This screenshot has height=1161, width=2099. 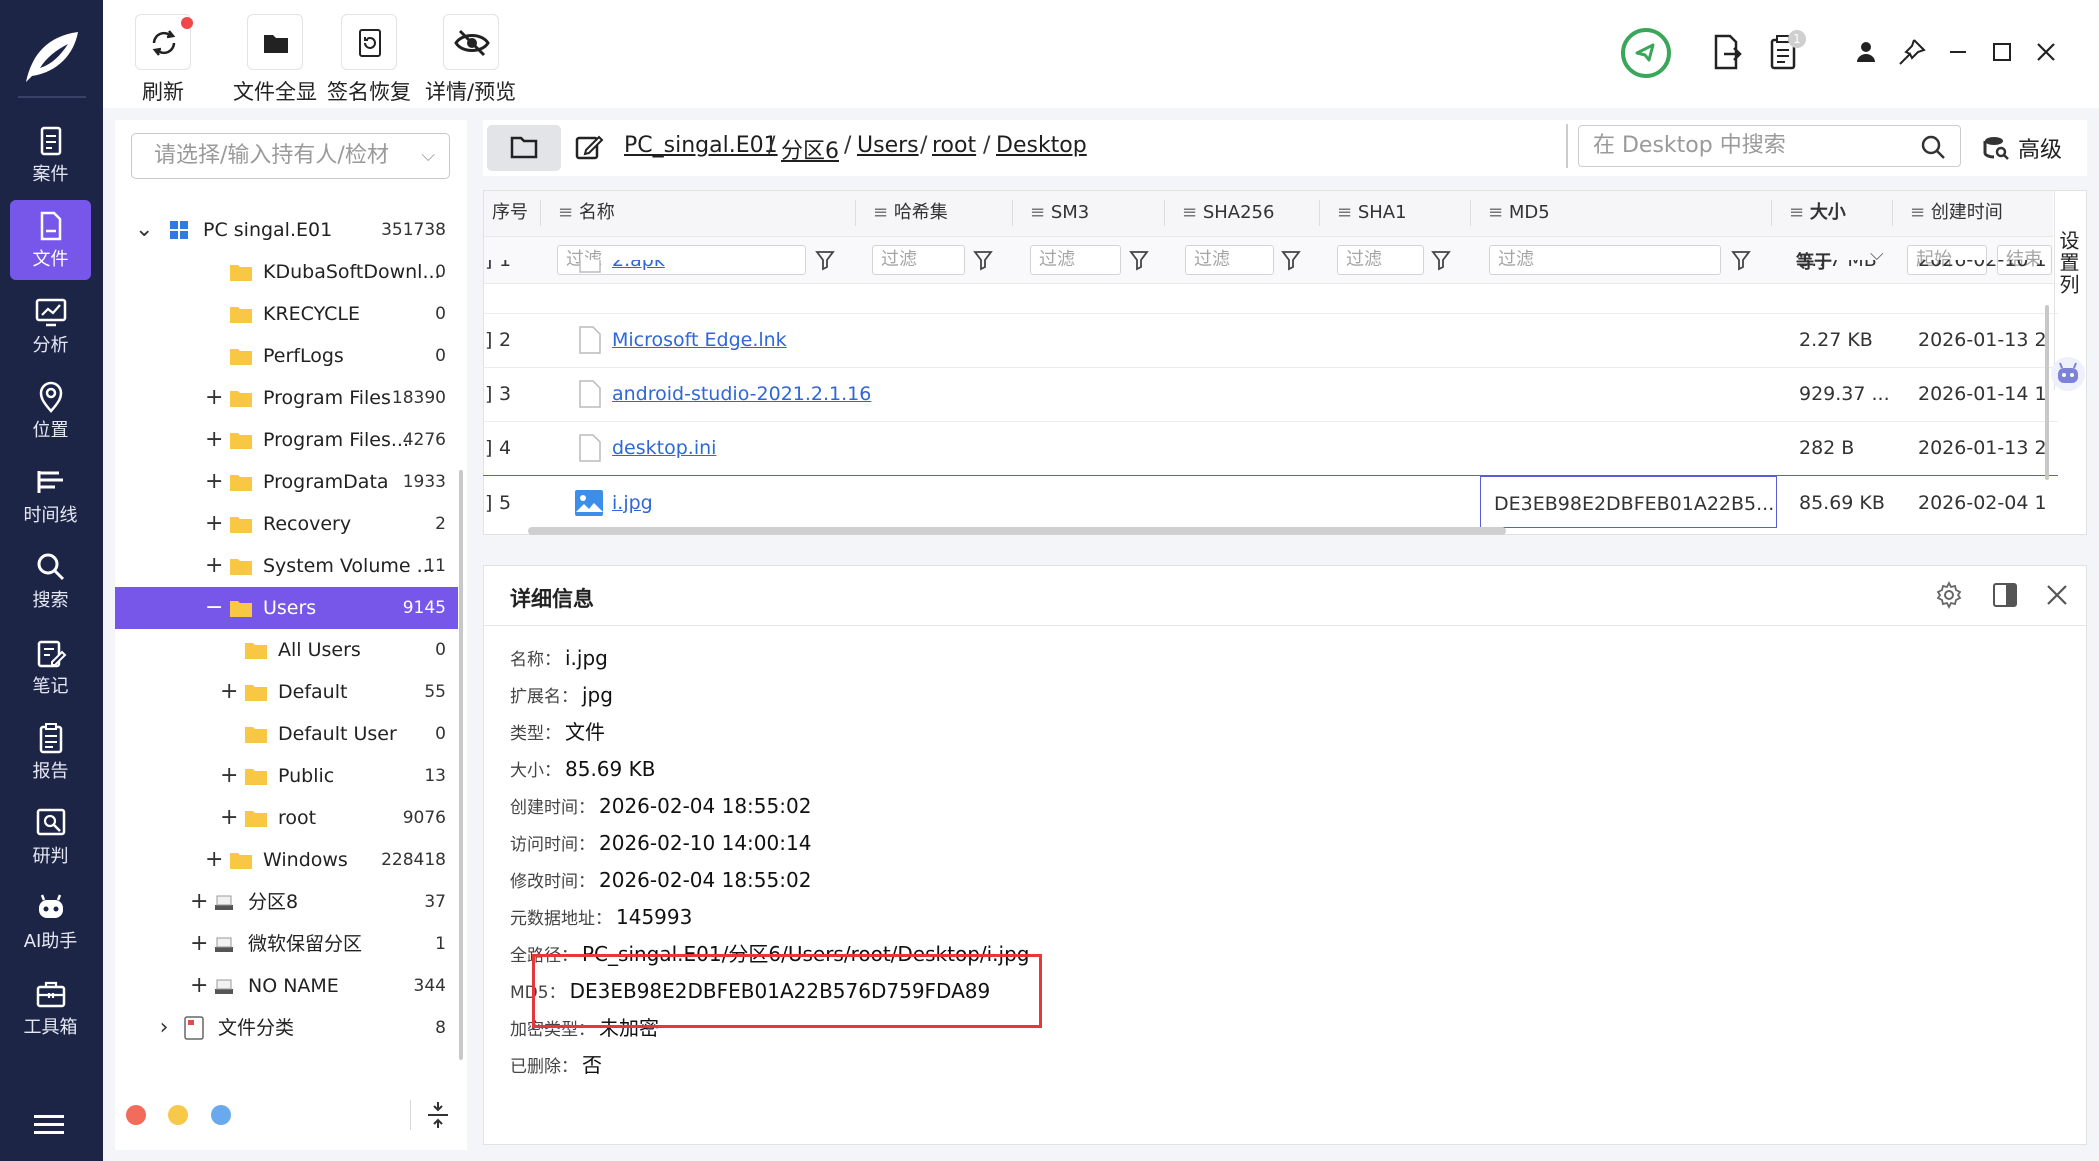 I want to click on detail-field-value: i.jpg, so click(x=586, y=658).